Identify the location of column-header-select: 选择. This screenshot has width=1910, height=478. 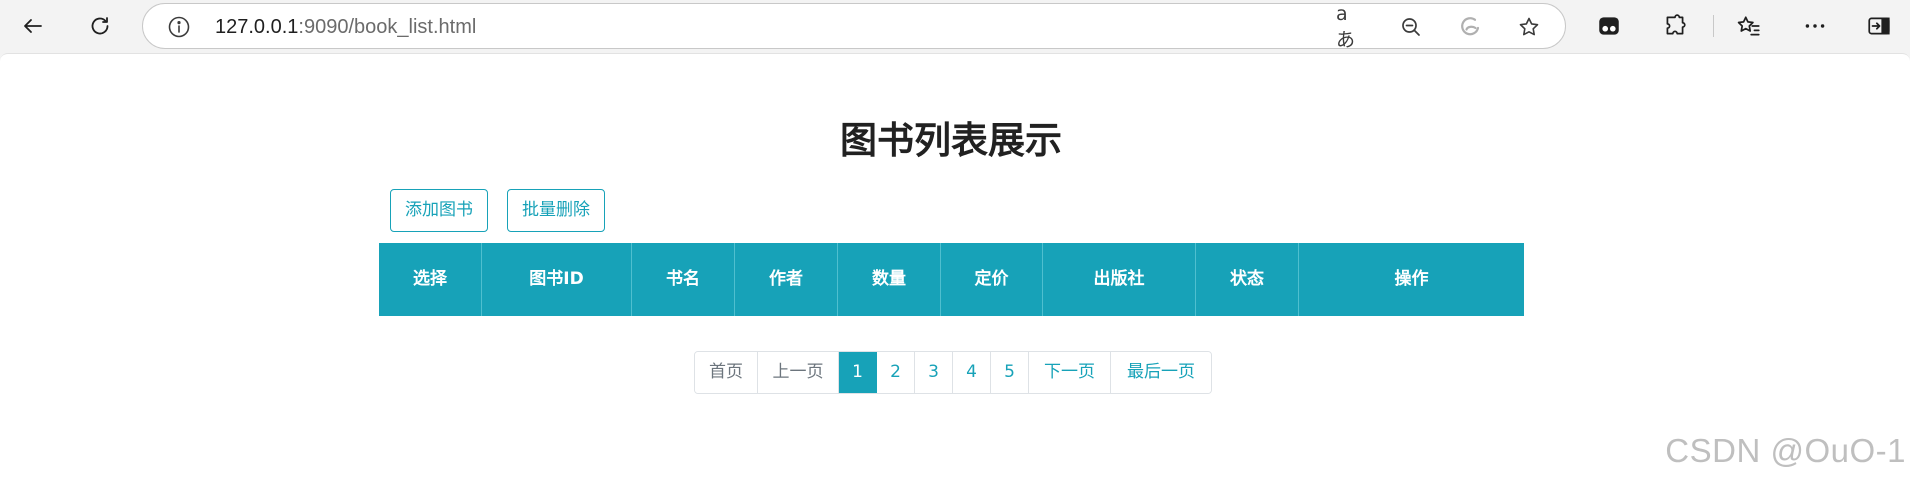
(430, 279).